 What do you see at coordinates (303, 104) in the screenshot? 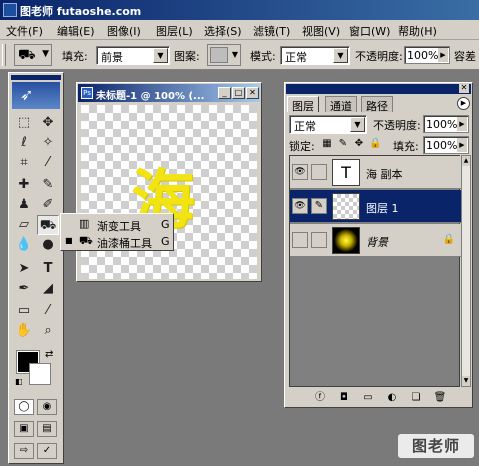
I see `tab-layers: 图层` at bounding box center [303, 104].